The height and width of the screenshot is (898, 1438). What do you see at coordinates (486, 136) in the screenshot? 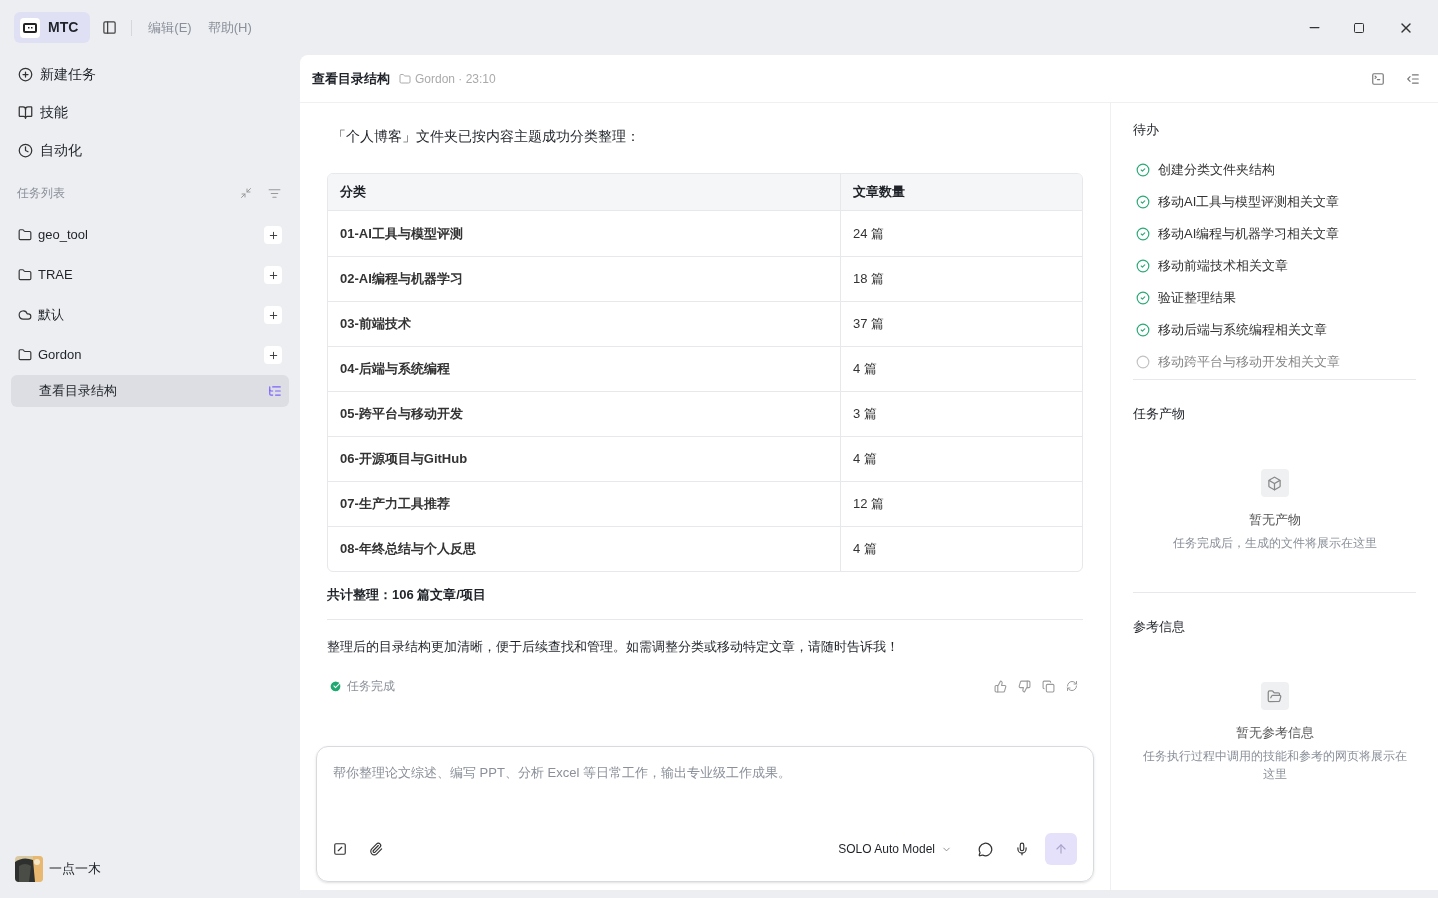
I see `intro-text: 「个人博客」文件夹已按内容主题成功分类整理：` at bounding box center [486, 136].